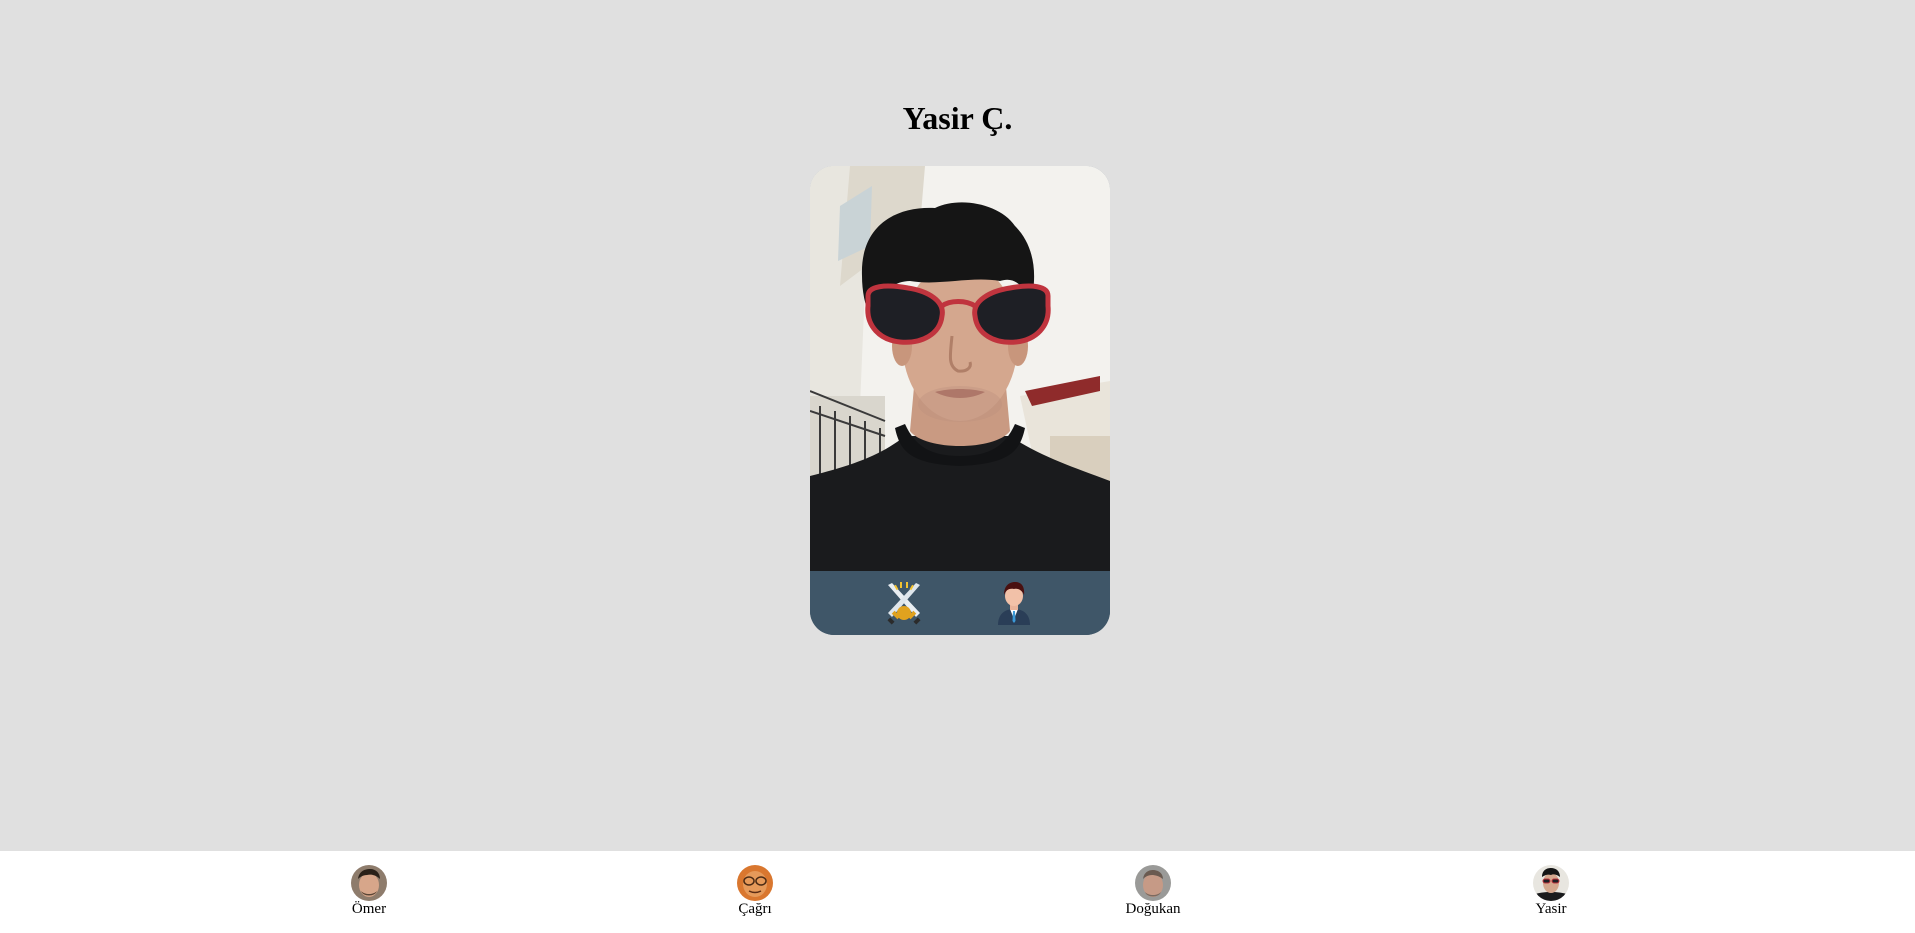  I want to click on profile-title: Yasir Ç., so click(957, 118).